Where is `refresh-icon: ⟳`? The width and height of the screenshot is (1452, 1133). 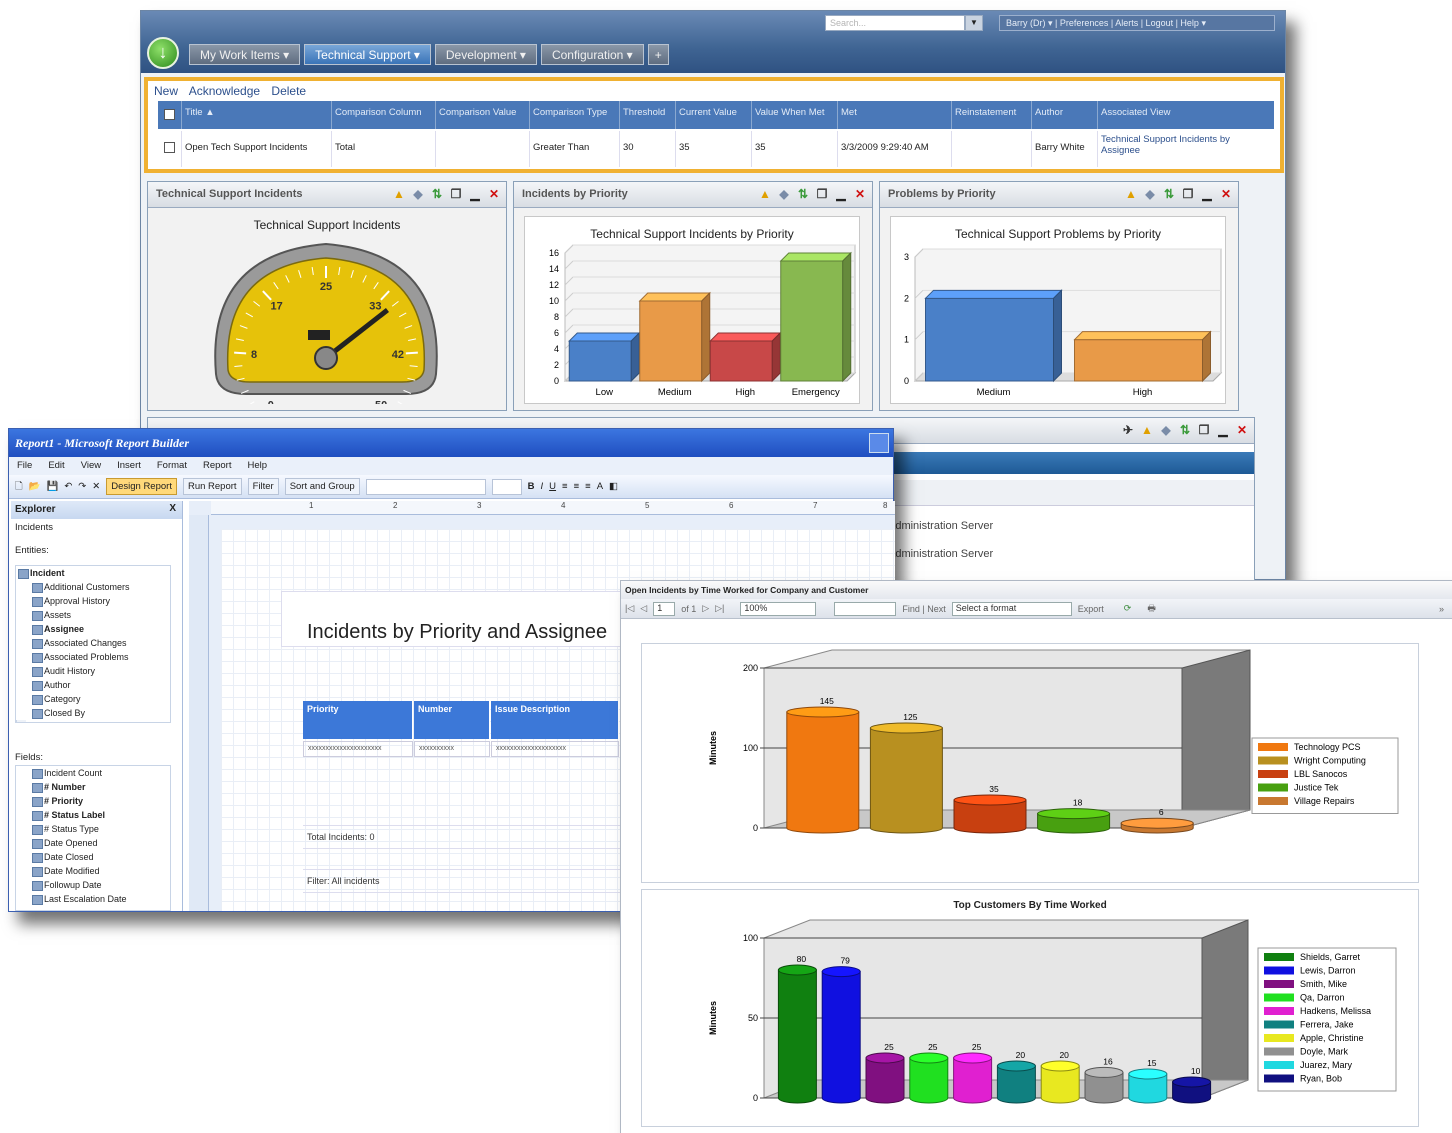 refresh-icon: ⟳ is located at coordinates (1128, 608).